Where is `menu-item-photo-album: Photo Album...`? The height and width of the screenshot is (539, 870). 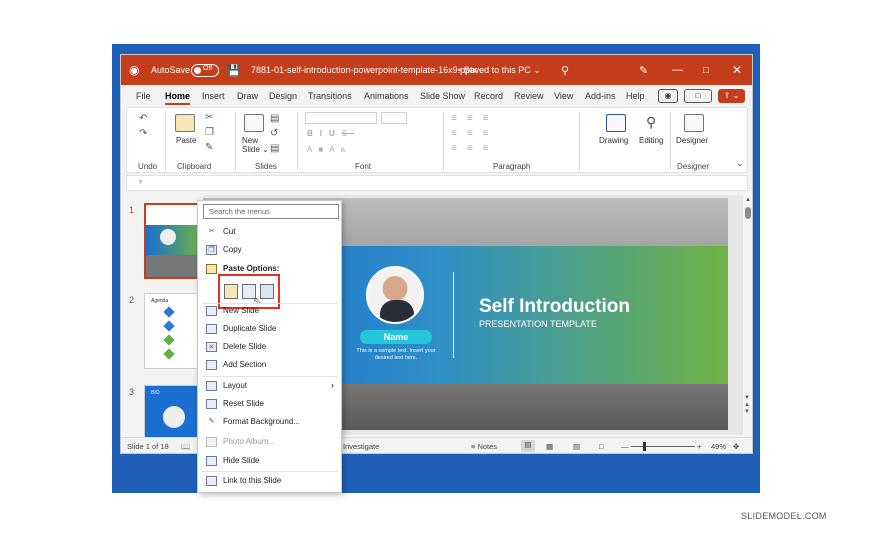
menu-item-photo-album: Photo Album... is located at coordinates (269, 442).